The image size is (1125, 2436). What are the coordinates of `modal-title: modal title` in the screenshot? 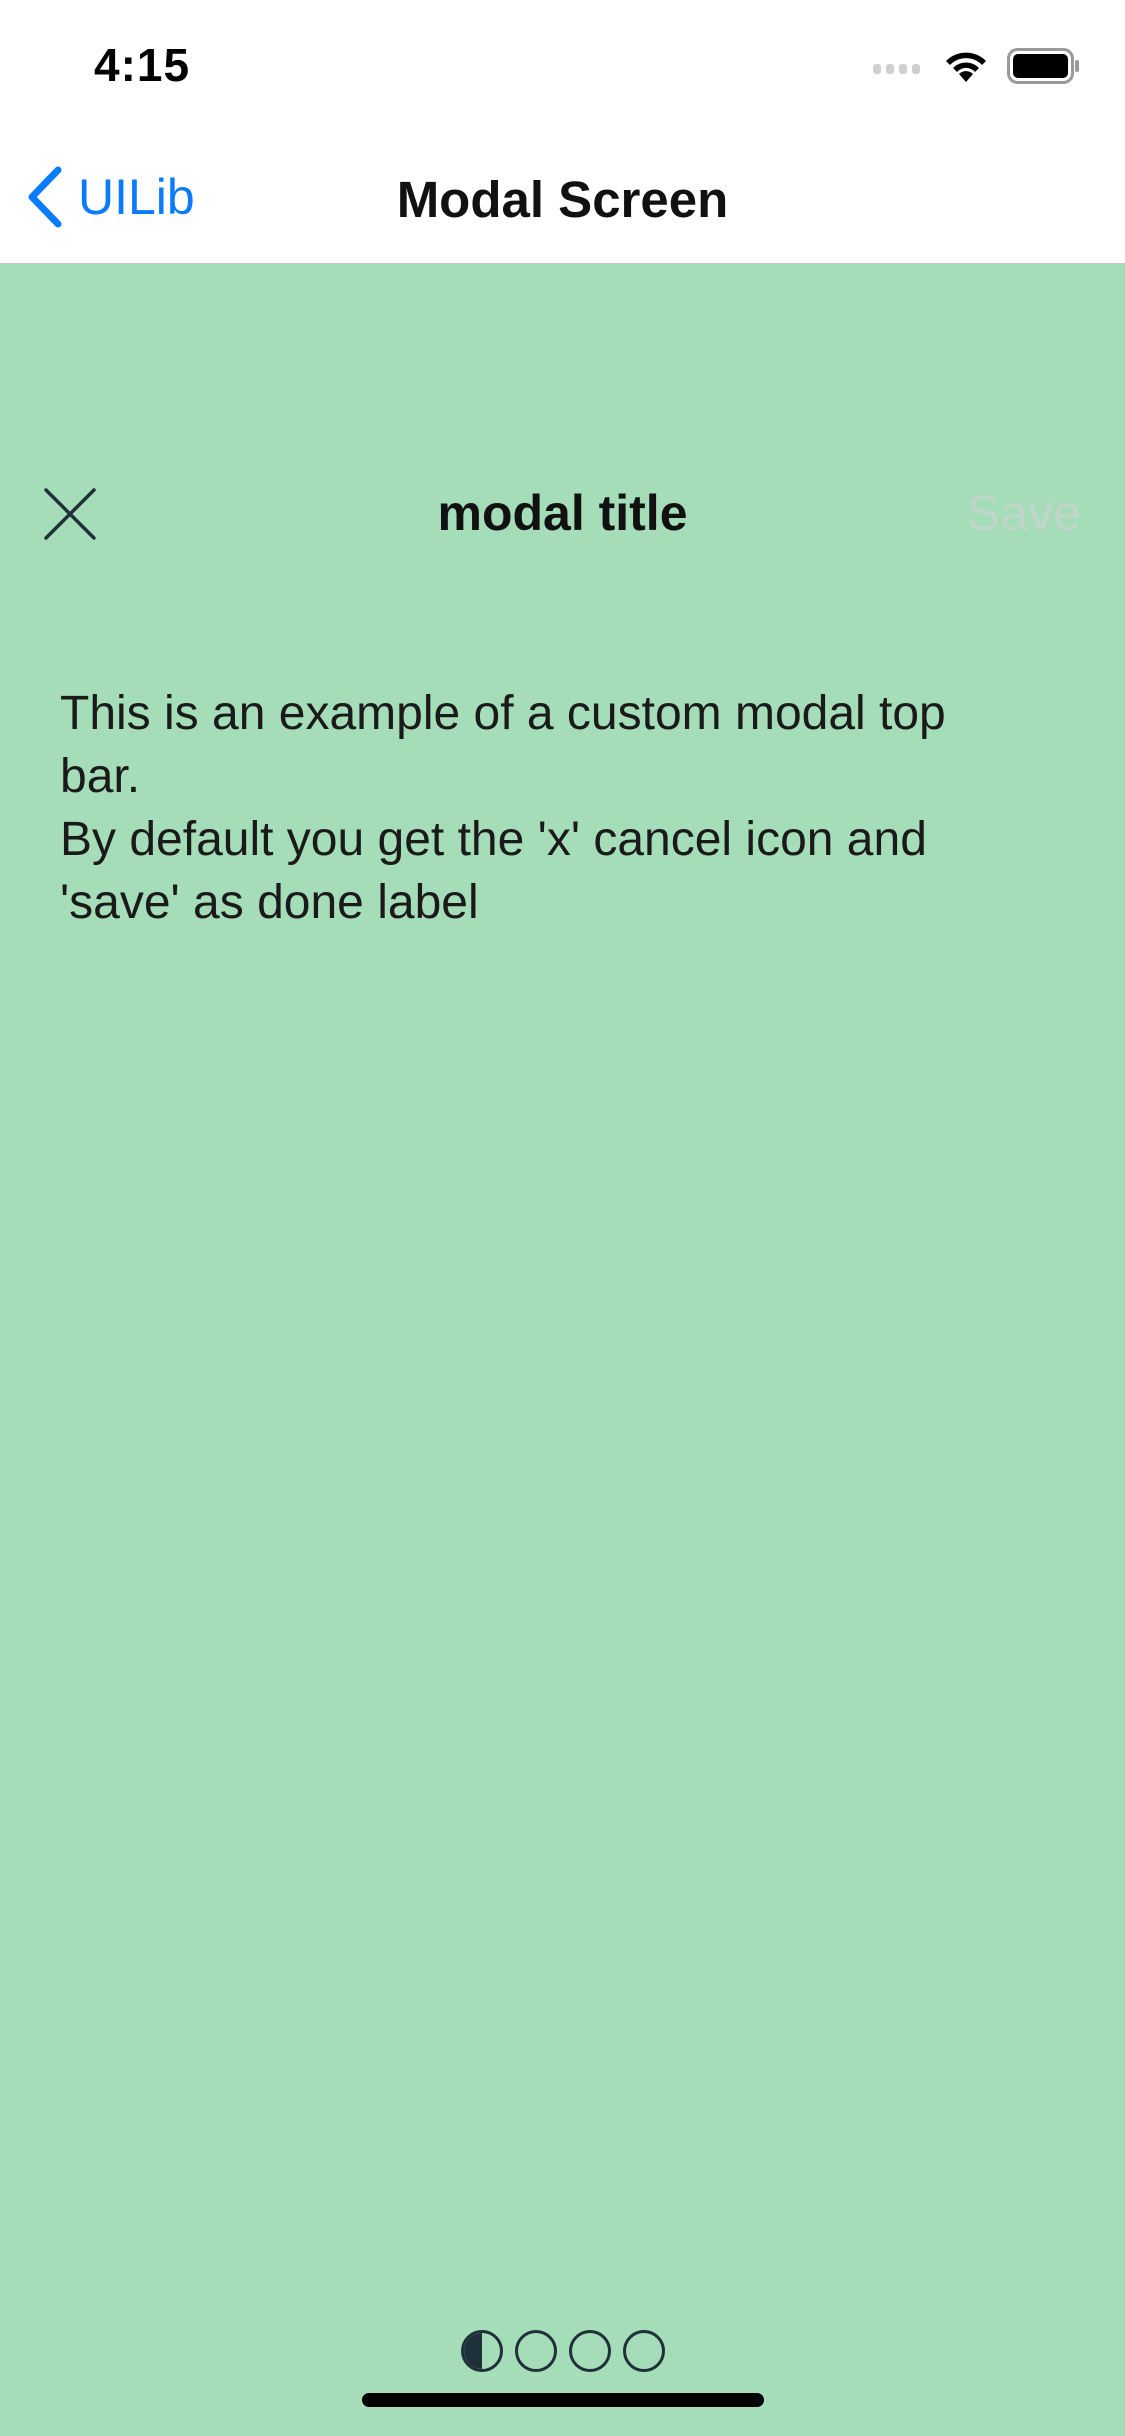 It's located at (562, 513).